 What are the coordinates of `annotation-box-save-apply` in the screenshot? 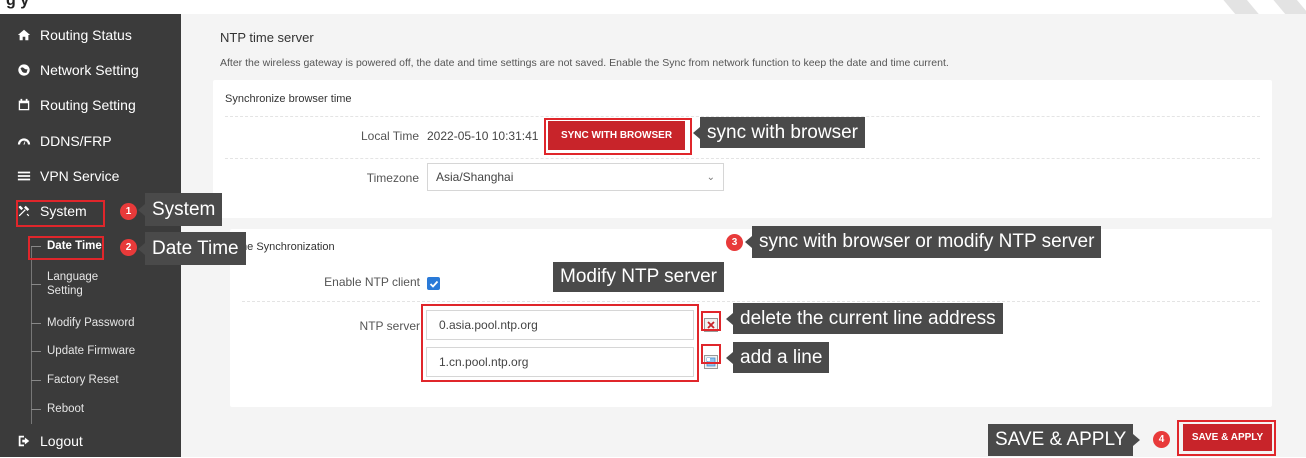 It's located at (1226, 438).